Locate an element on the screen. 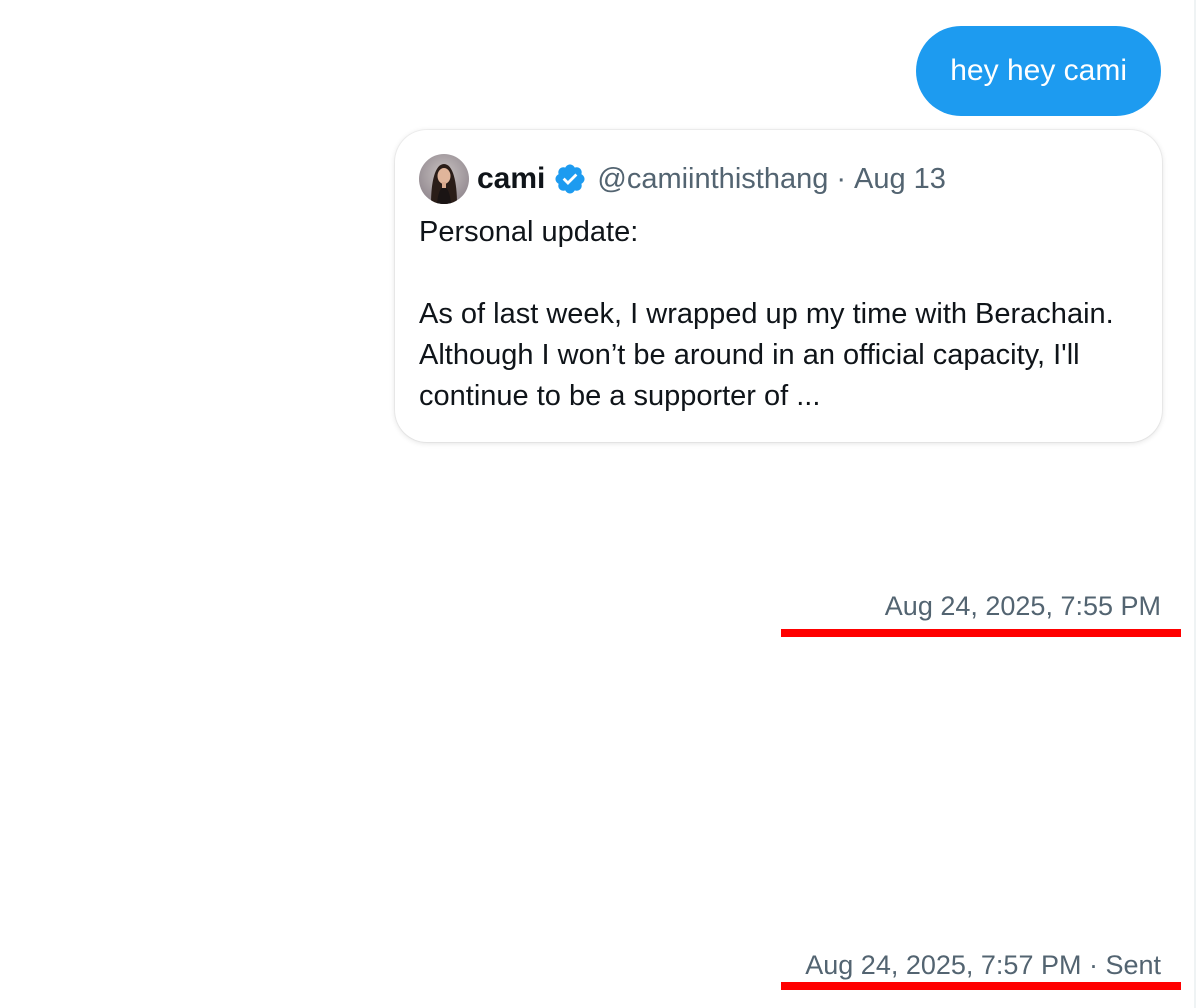  message-sent-timestamp: Aug 24, 2025, 7:57 PM · Sent is located at coordinates (983, 965).